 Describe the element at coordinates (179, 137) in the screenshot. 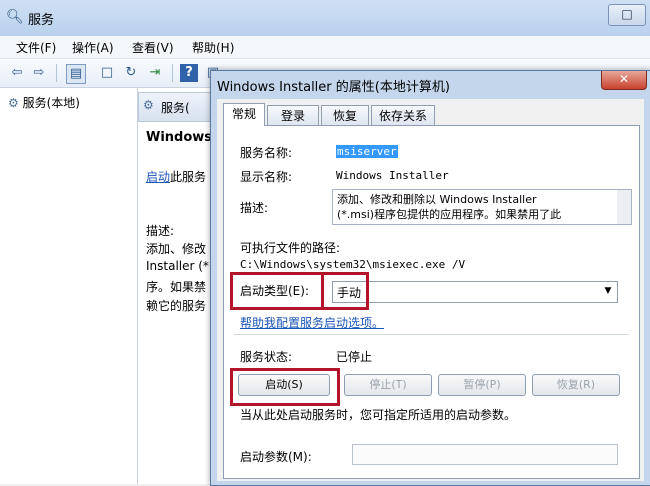

I see `service-heading: Windows` at that location.